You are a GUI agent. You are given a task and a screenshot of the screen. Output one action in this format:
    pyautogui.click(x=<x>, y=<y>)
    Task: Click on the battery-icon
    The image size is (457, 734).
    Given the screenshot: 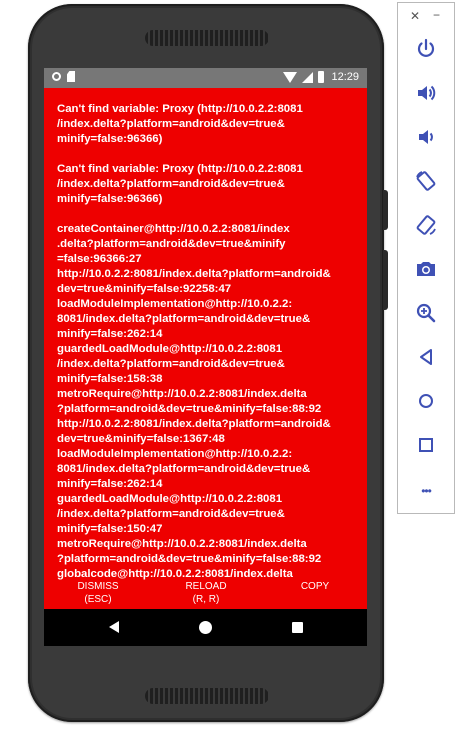 What is the action you would take?
    pyautogui.click(x=321, y=77)
    